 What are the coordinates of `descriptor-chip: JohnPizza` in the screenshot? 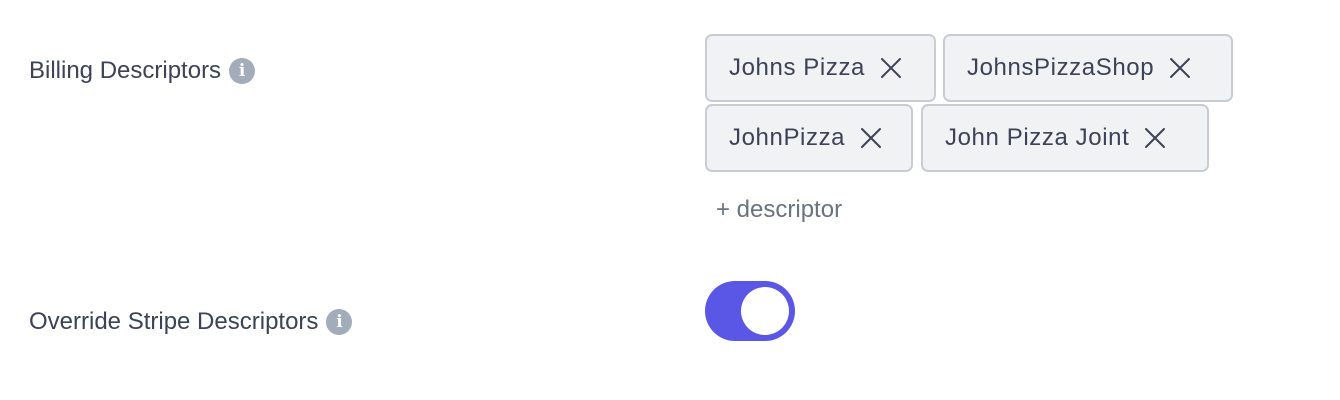 It's located at (809, 138).